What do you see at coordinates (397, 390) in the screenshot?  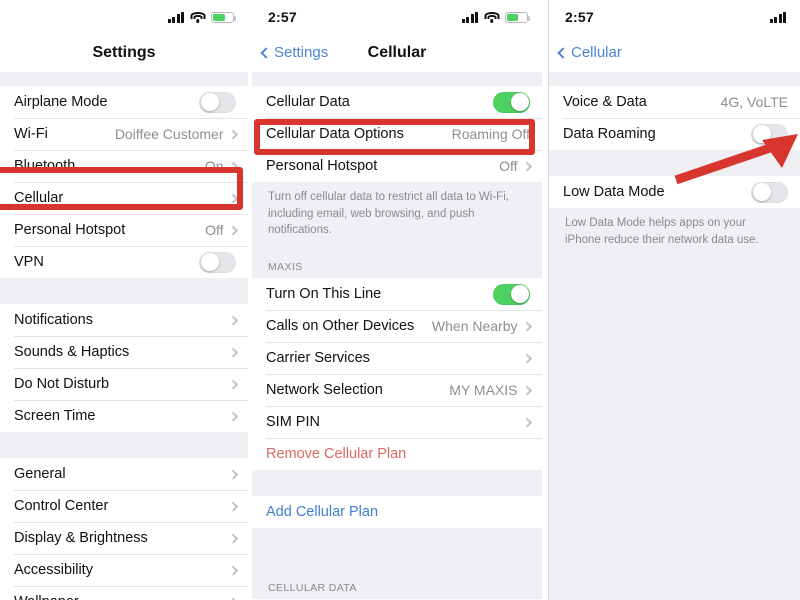 I see `row-network-selection: Network Selection MY MAXIS` at bounding box center [397, 390].